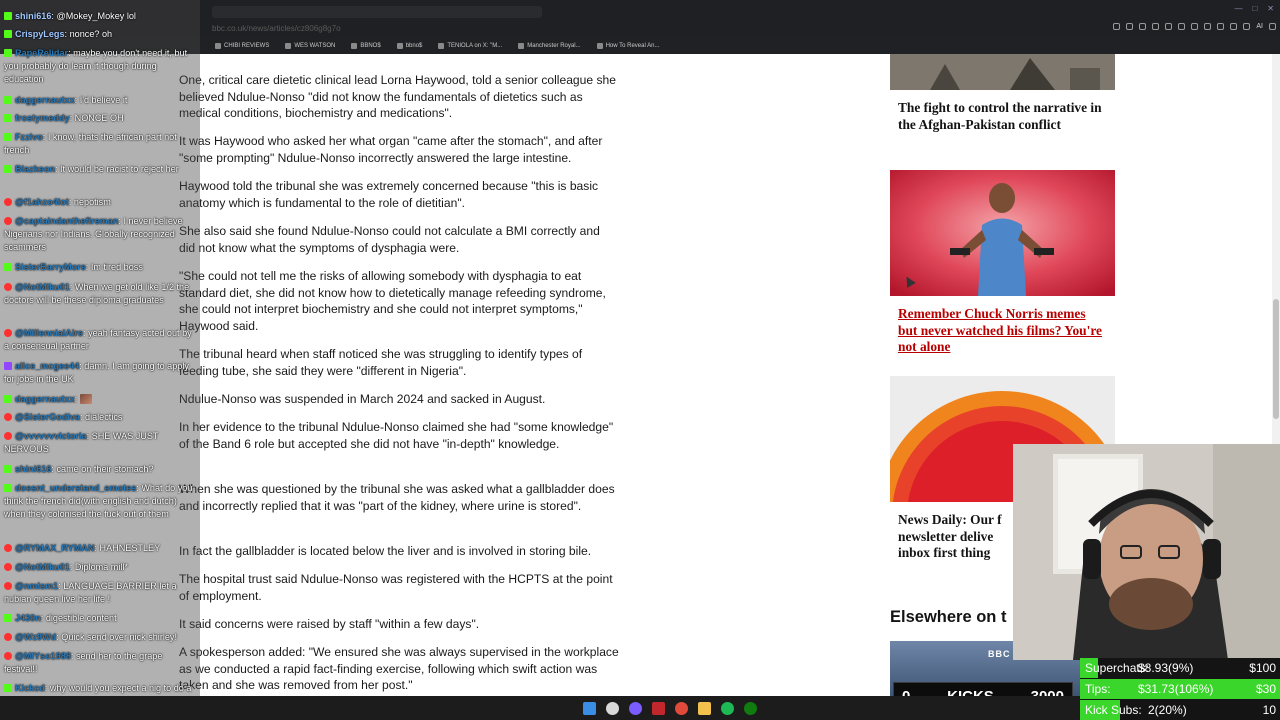 This screenshot has width=1280, height=720. Describe the element at coordinates (310, 46) in the screenshot. I see `bookmark-item: WES WATSON` at that location.